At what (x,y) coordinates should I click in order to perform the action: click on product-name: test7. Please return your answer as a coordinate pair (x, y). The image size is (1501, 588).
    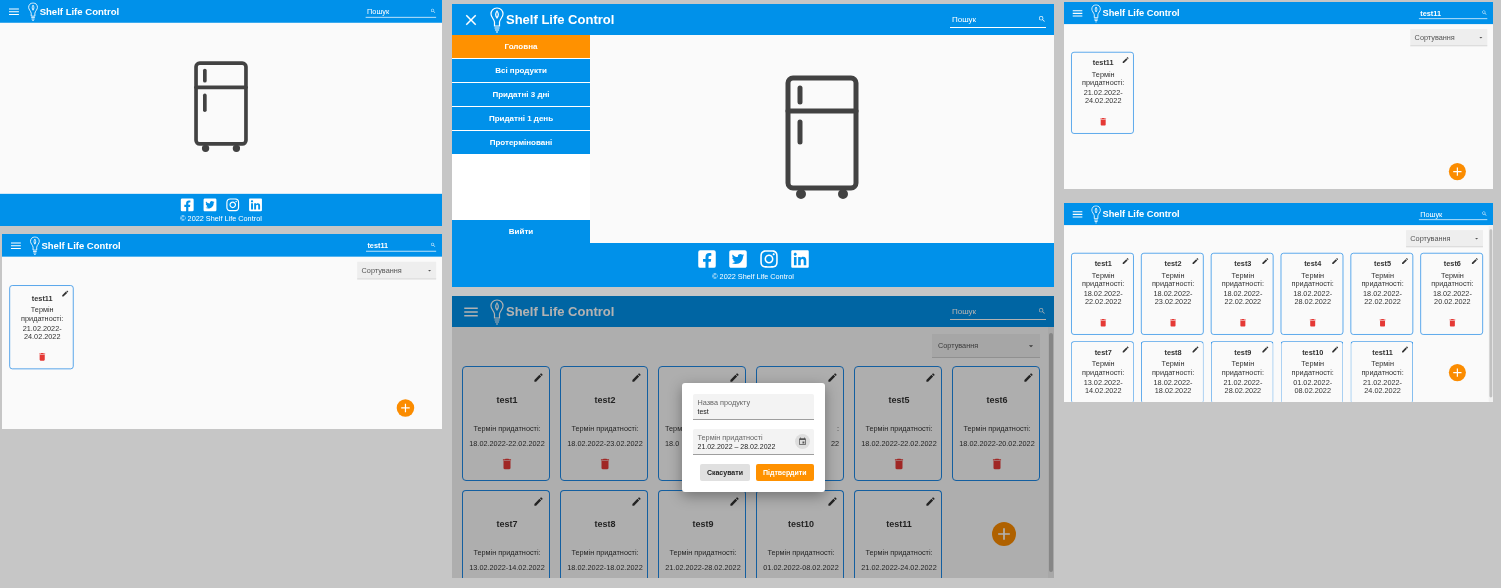
    Looking at the image, I should click on (507, 524).